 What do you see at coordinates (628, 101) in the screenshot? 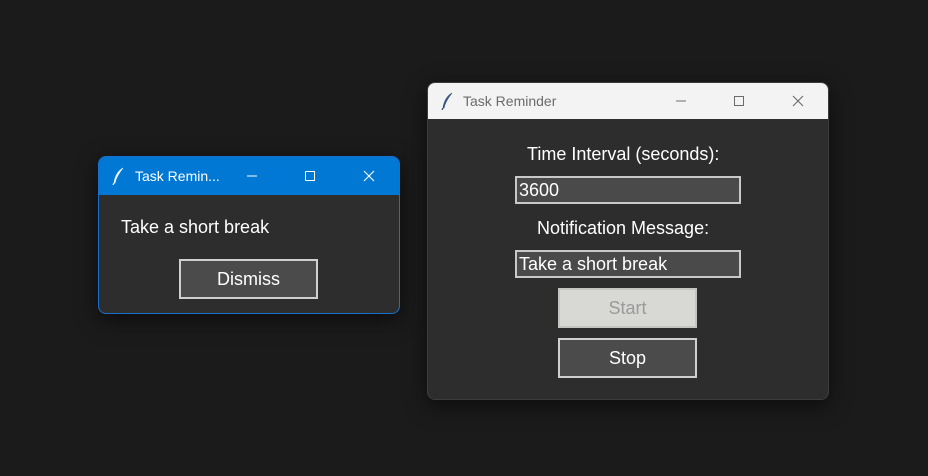
I see `main-titlebar: Task Reminder` at bounding box center [628, 101].